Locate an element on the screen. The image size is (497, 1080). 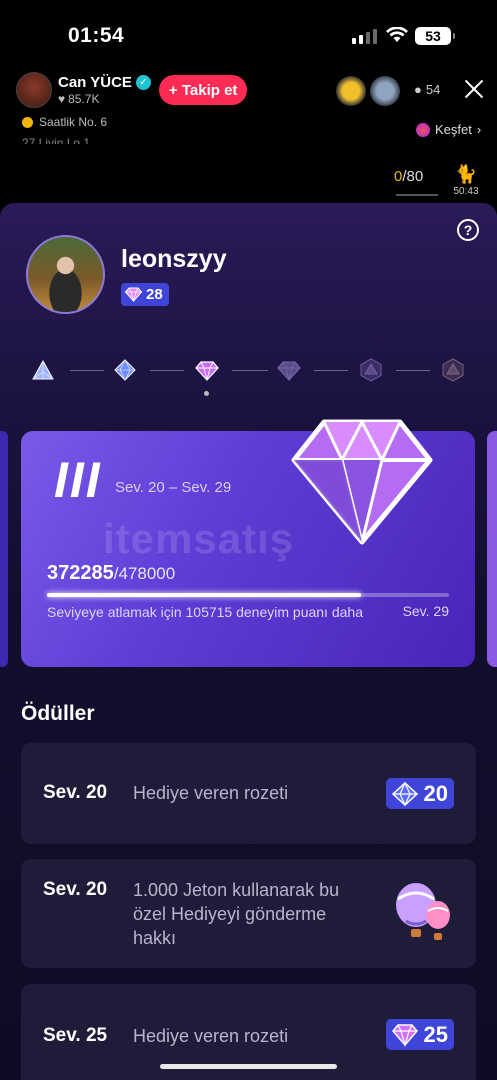
tier-4-icon is located at coordinates (289, 370).